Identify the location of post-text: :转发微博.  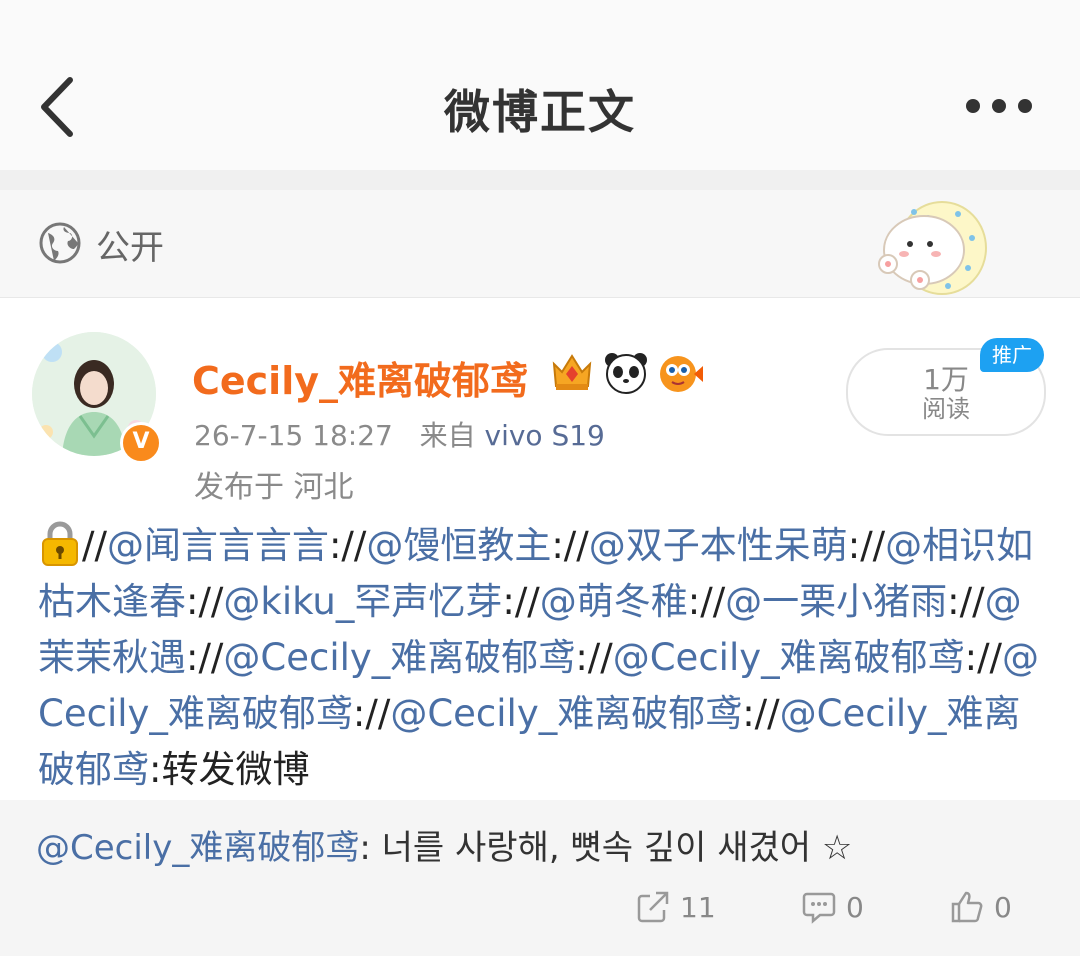
(229, 769).